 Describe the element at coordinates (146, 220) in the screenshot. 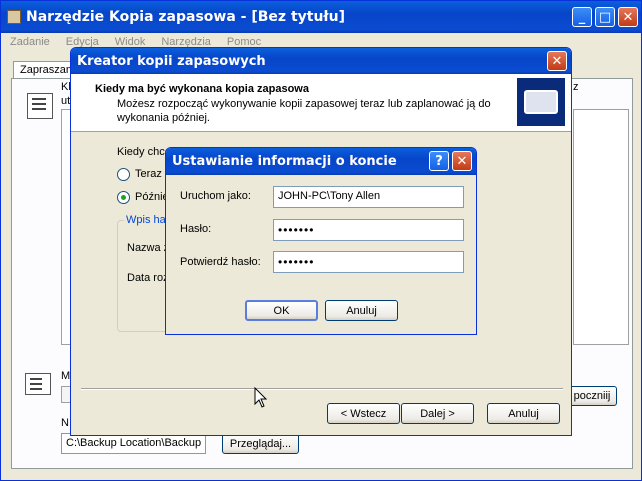

I see `schedule-group-label: Wpis ha` at that location.